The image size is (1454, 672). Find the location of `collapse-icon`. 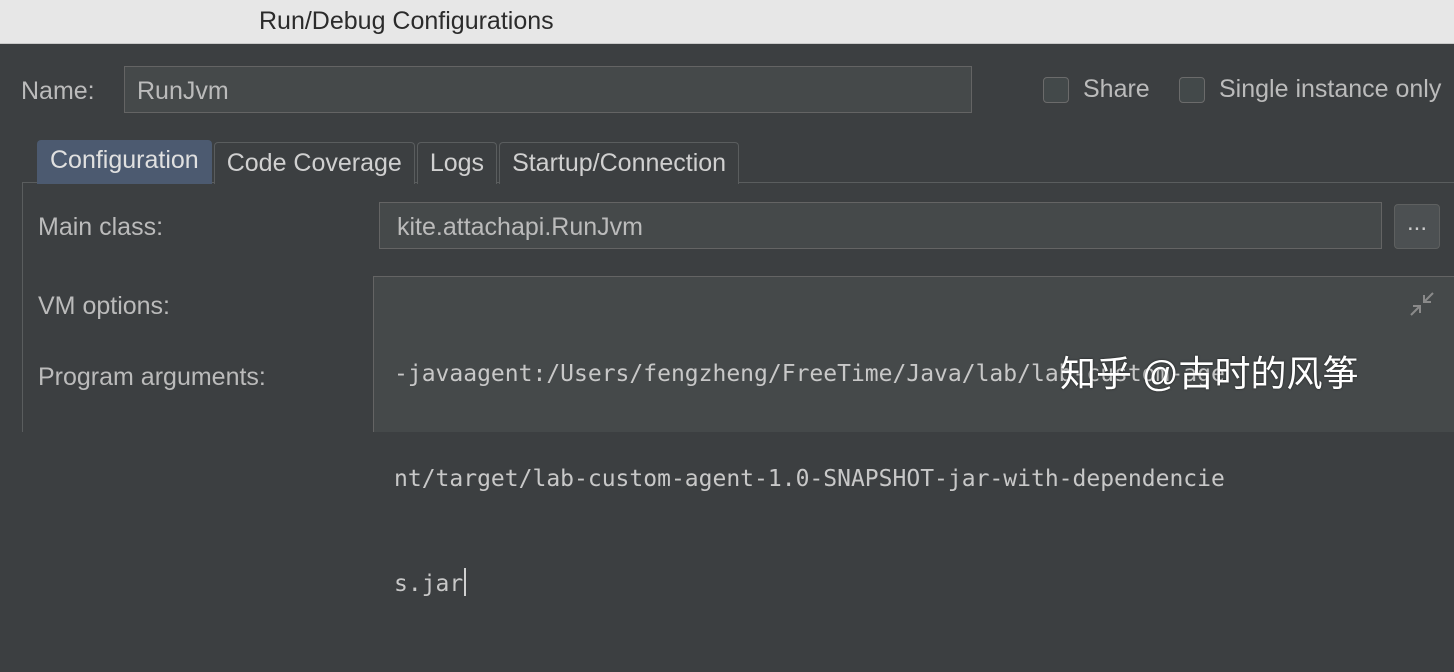

collapse-icon is located at coordinates (1422, 304).